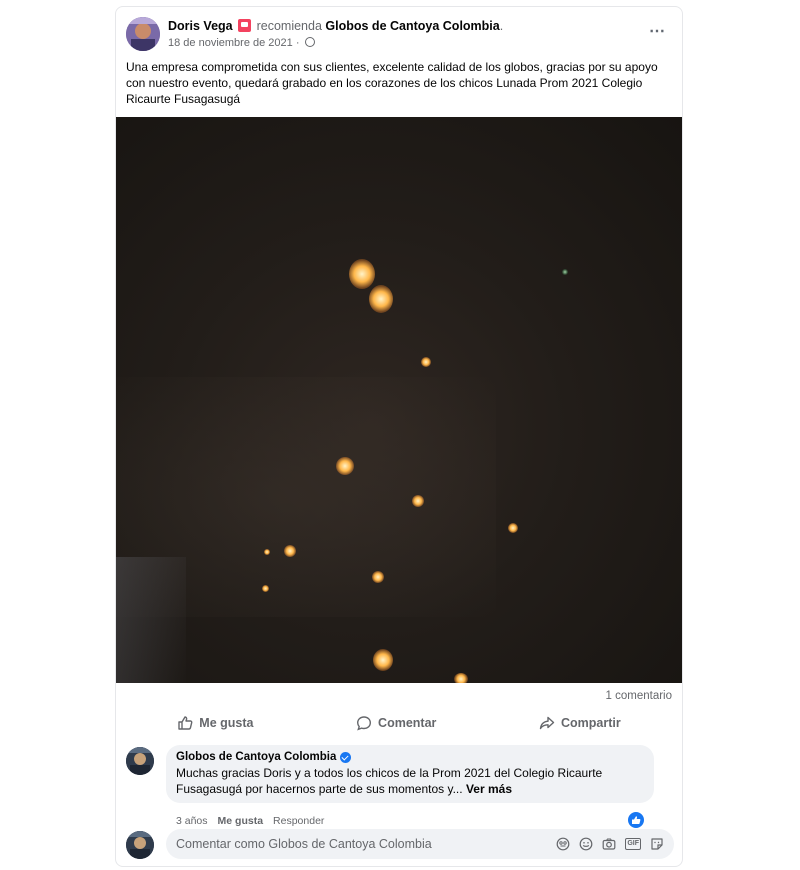  I want to click on comment-button: Comentar, so click(396, 723).